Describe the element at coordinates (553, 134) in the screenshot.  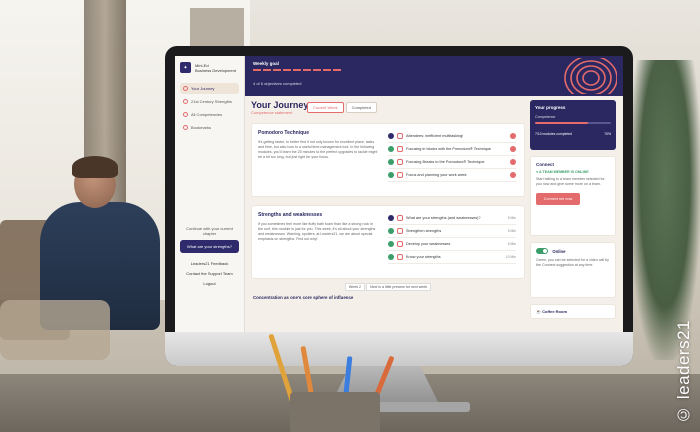
I see `modules-completed: 7/10 modules completed` at that location.